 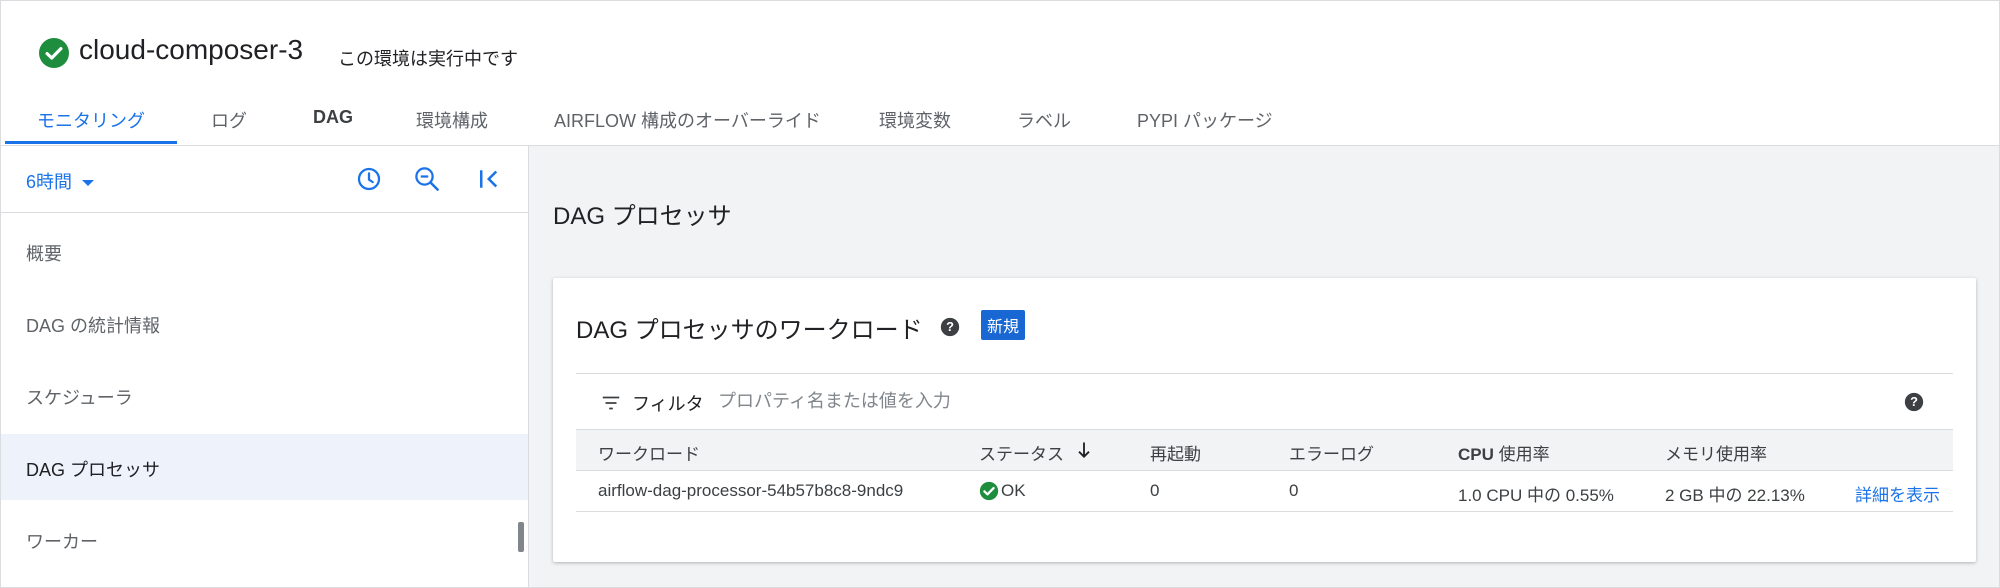 What do you see at coordinates (264, 467) in the screenshot?
I see `sidebar-item-dag-processor: DAG プロセッサ` at bounding box center [264, 467].